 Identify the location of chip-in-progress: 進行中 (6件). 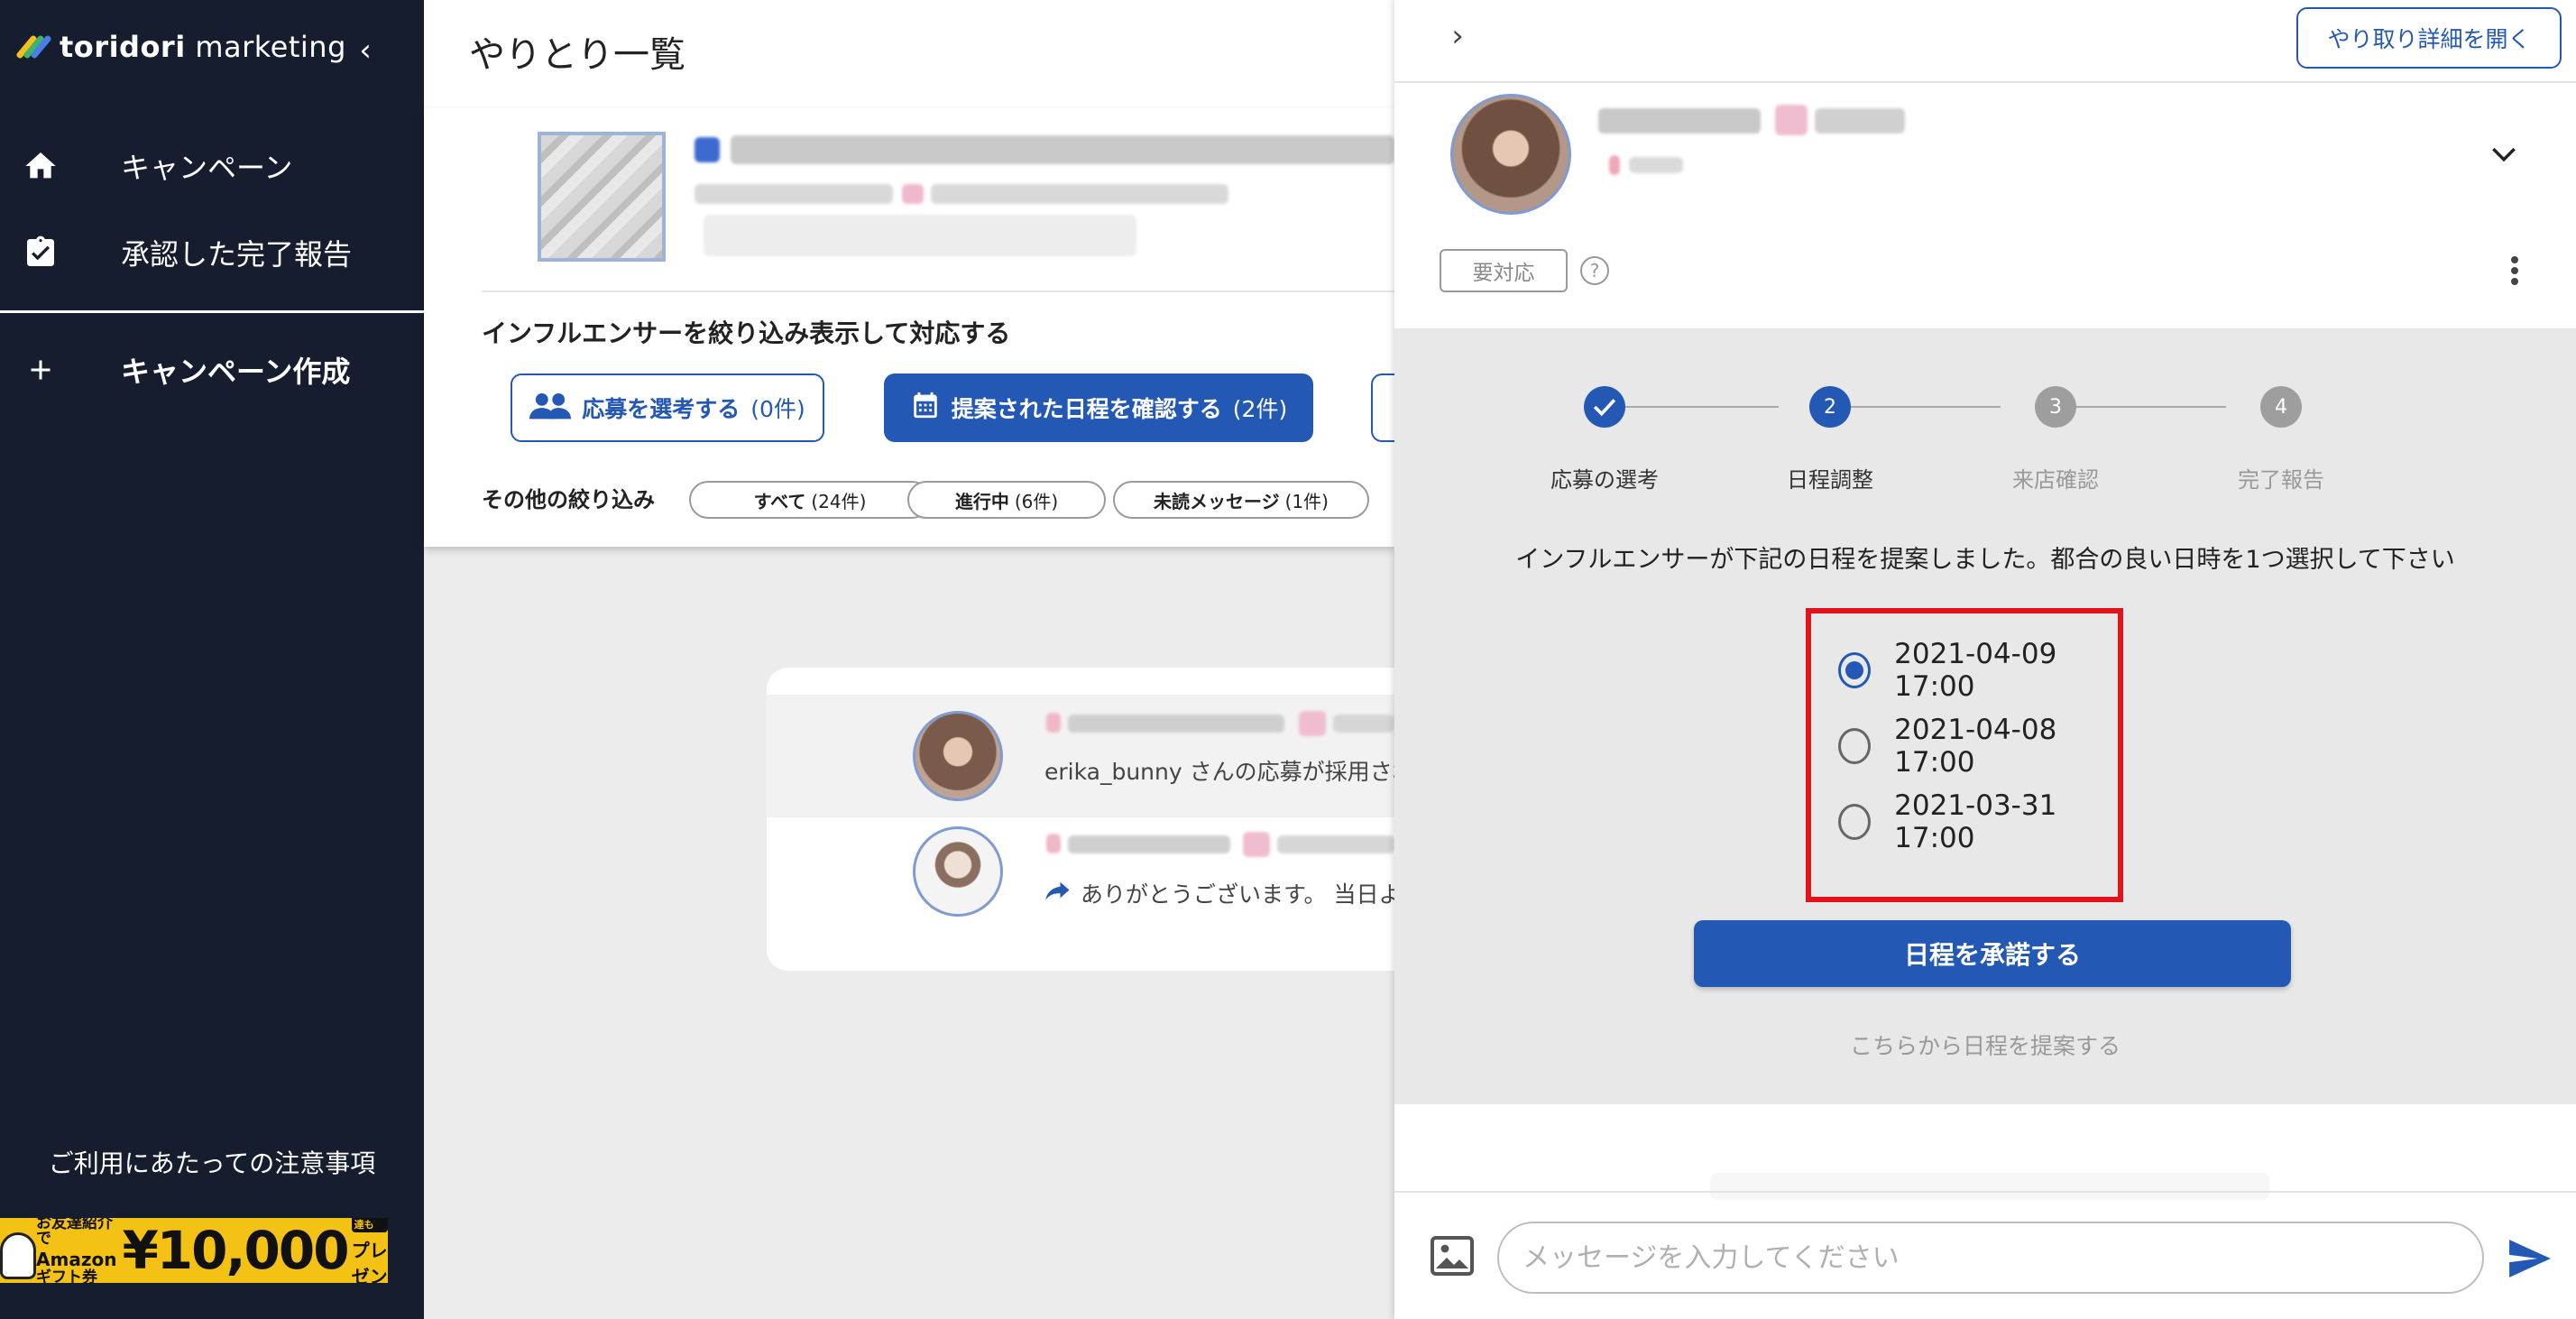
(1006, 500).